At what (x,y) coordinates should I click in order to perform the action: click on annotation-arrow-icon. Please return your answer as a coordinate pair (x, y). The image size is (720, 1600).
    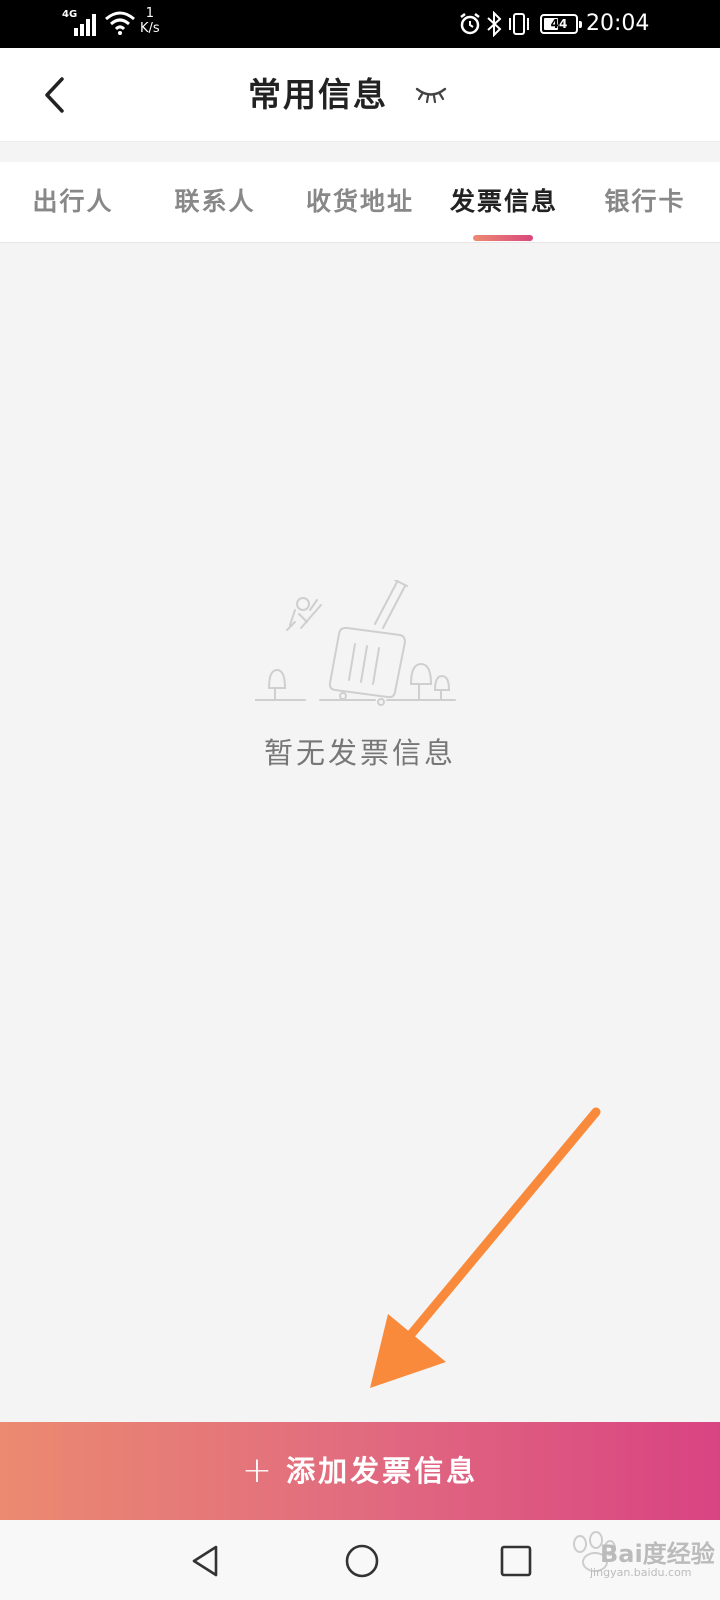
    Looking at the image, I should click on (485, 1247).